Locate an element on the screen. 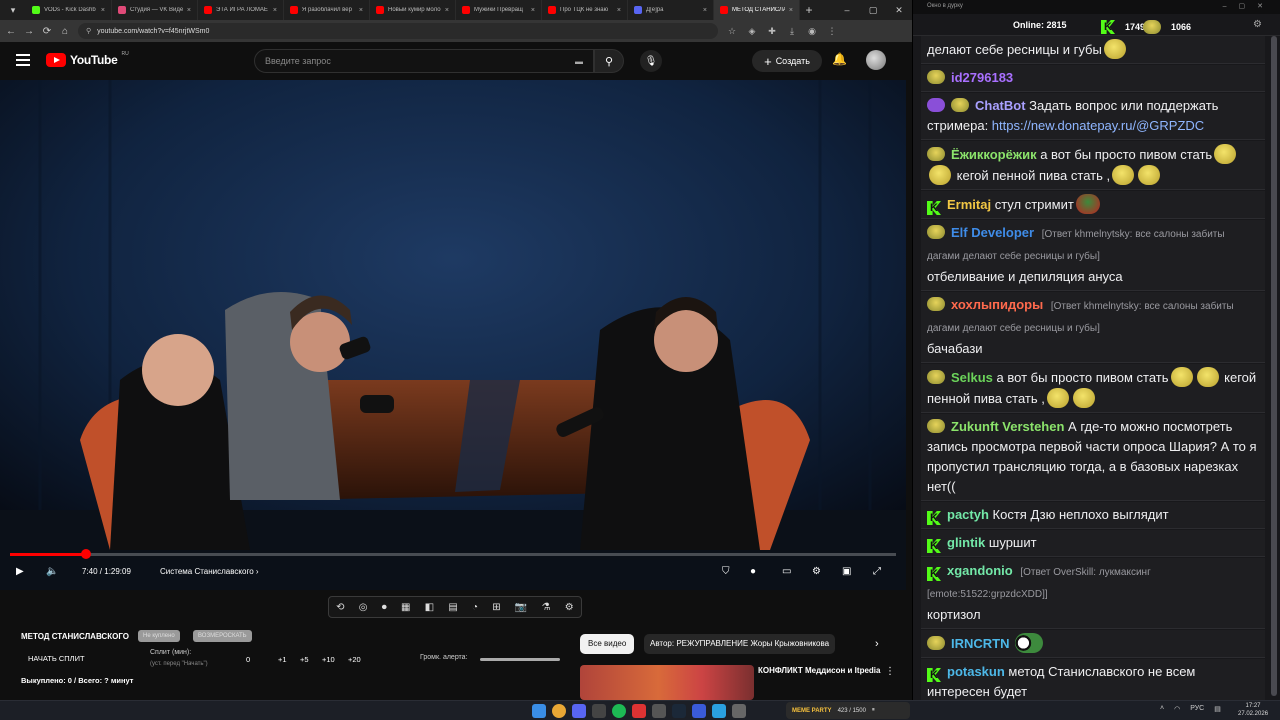 The image size is (1280, 720). terminal-icon is located at coordinates (659, 711).